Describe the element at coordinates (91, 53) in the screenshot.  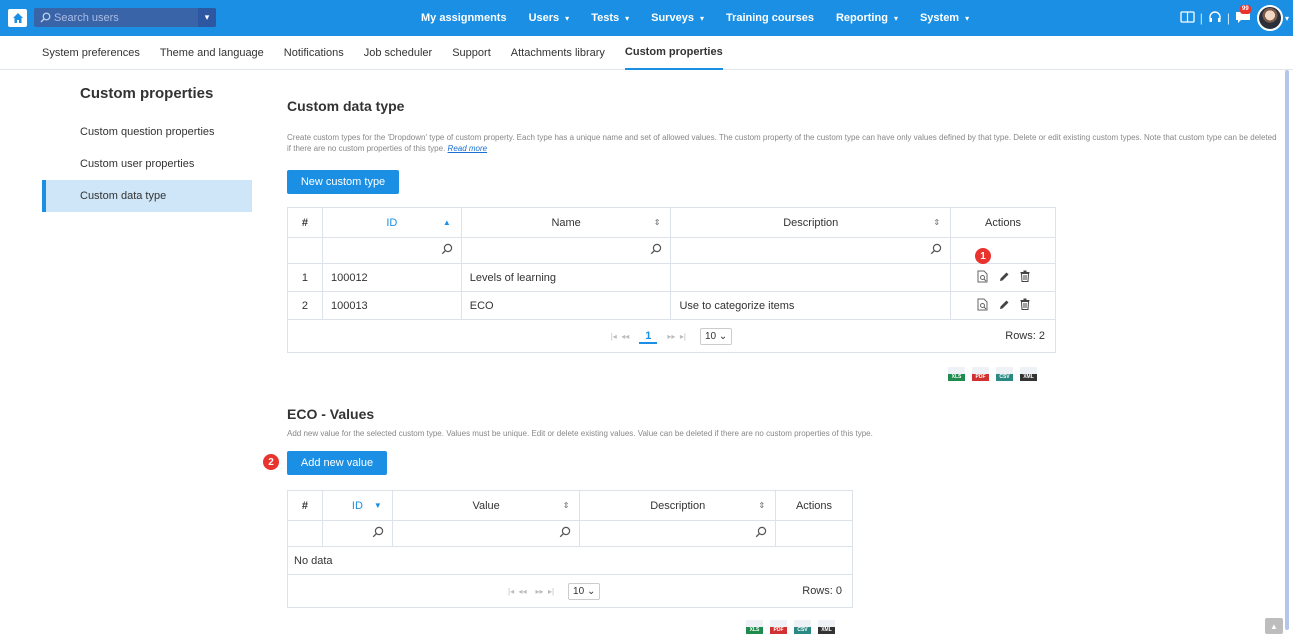
I see `tab-system-preferences: System preferences` at that location.